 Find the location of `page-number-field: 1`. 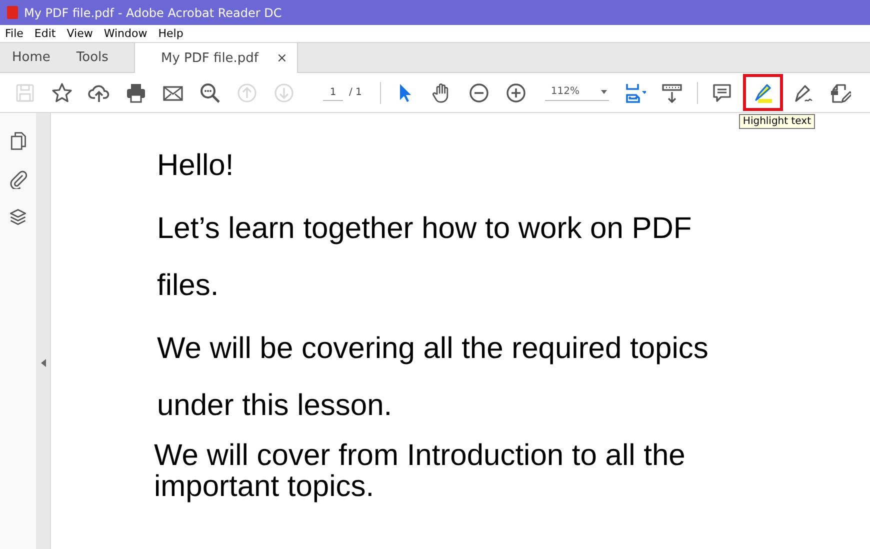

page-number-field: 1 is located at coordinates (333, 92).